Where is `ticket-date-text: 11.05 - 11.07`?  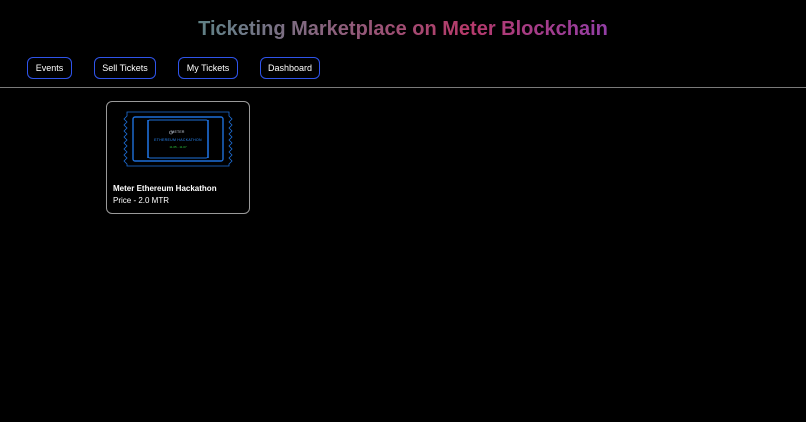
ticket-date-text: 11.05 - 11.07 is located at coordinates (178, 147).